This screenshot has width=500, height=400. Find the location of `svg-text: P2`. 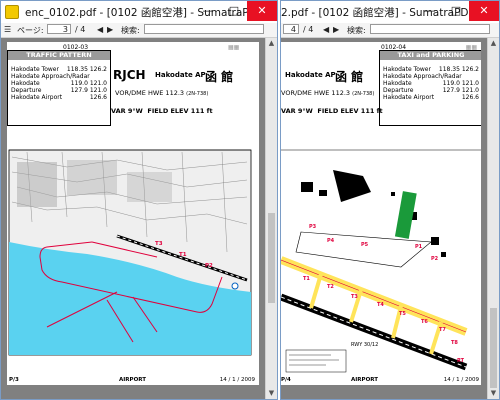

svg-text: P2 is located at coordinates (435, 259).